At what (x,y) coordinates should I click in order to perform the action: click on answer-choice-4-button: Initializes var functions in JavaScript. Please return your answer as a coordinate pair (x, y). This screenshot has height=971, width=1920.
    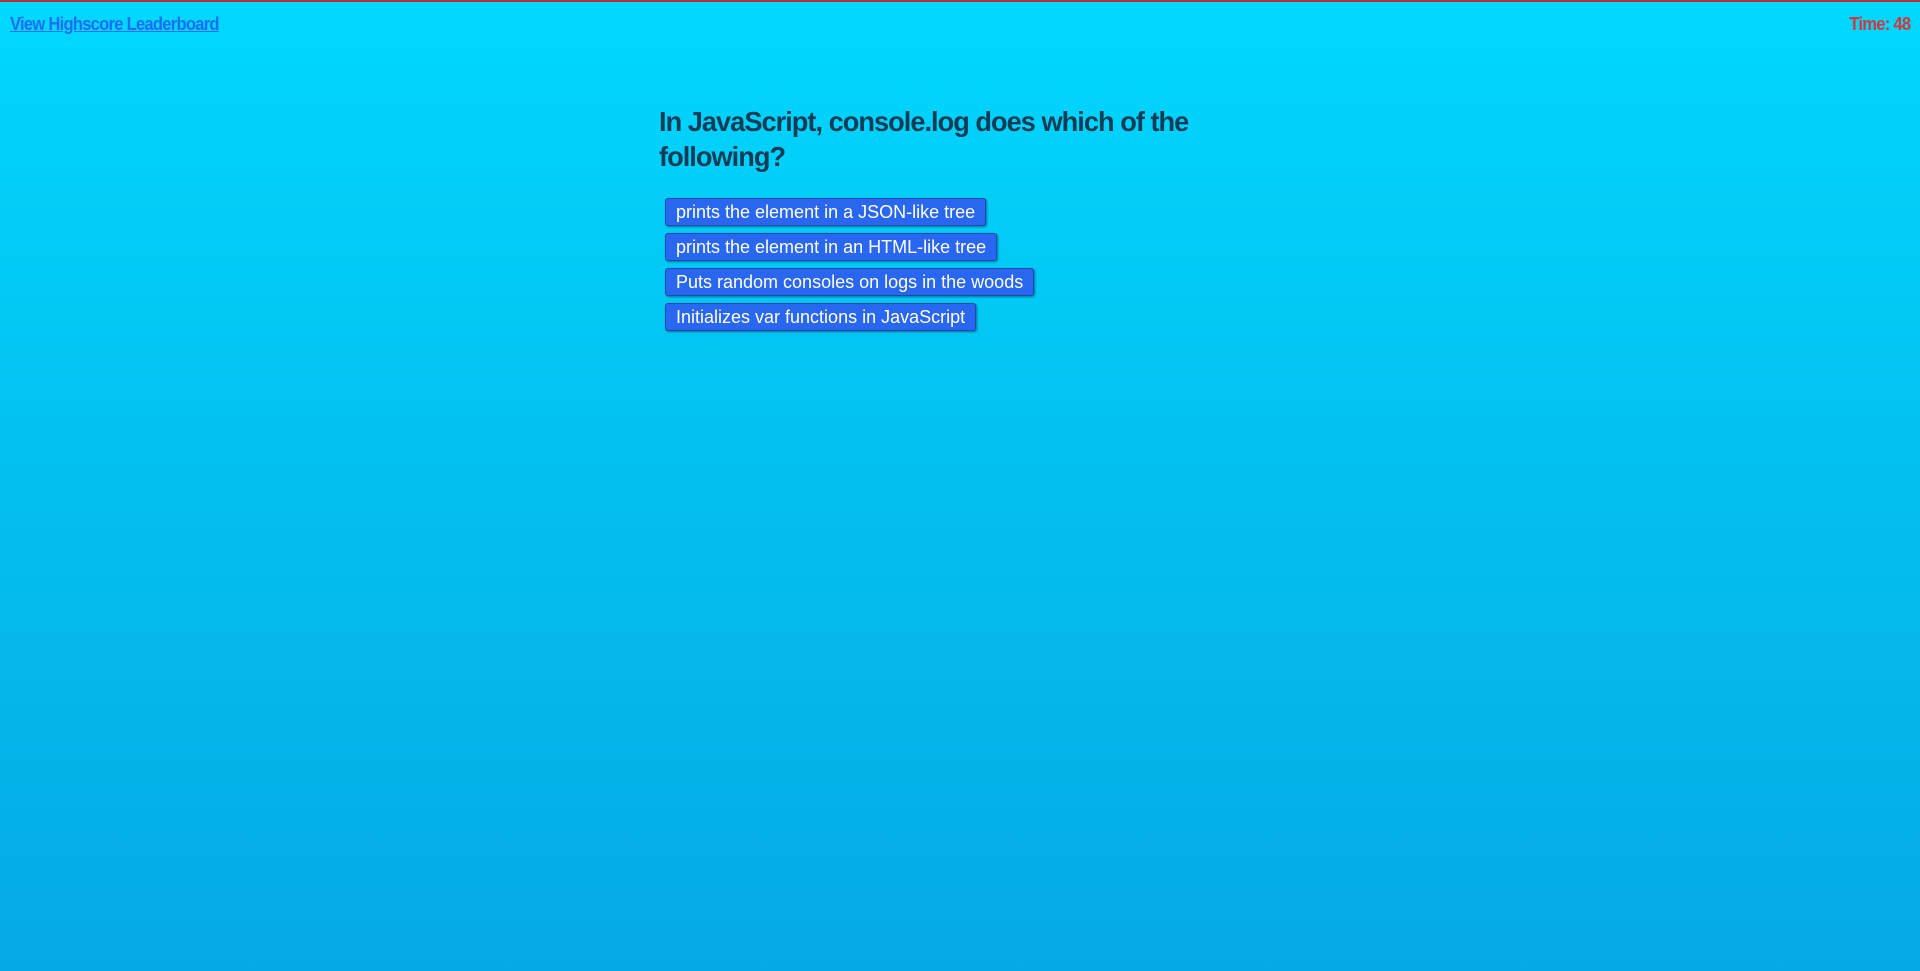
    Looking at the image, I should click on (821, 317).